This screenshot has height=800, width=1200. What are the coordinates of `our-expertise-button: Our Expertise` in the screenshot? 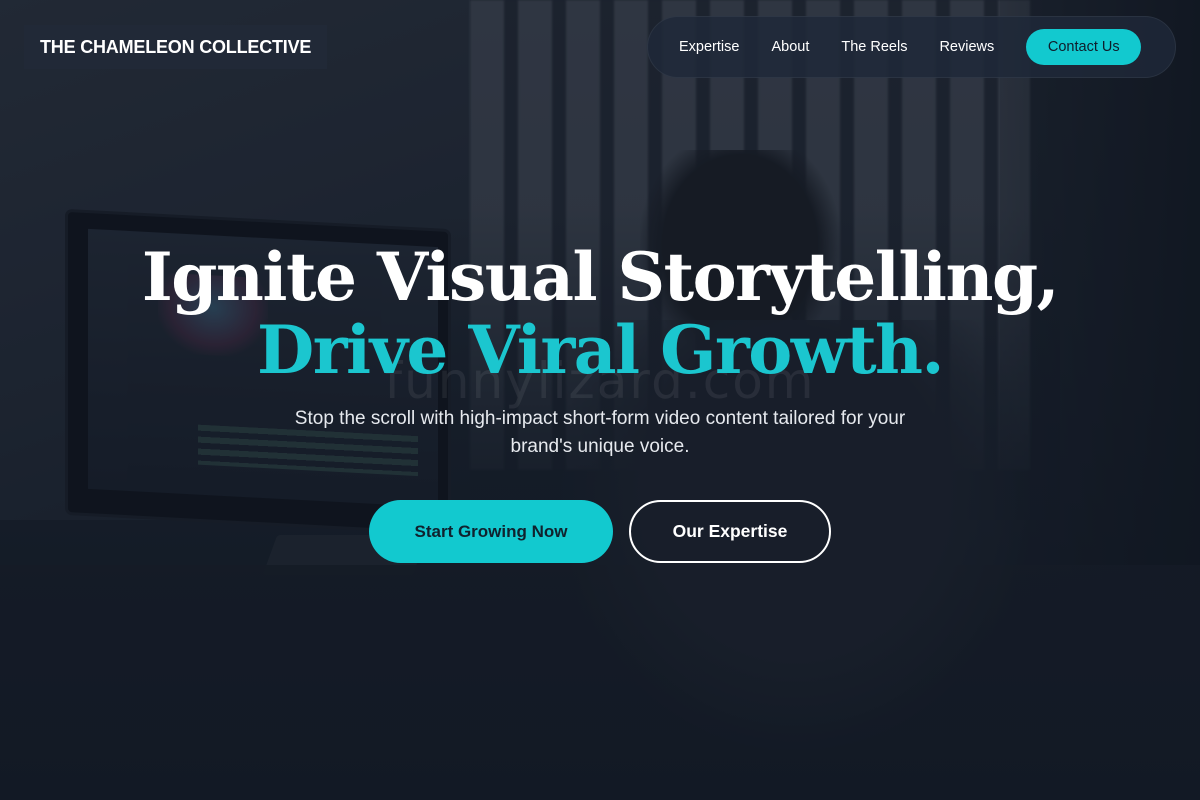 It's located at (730, 531).